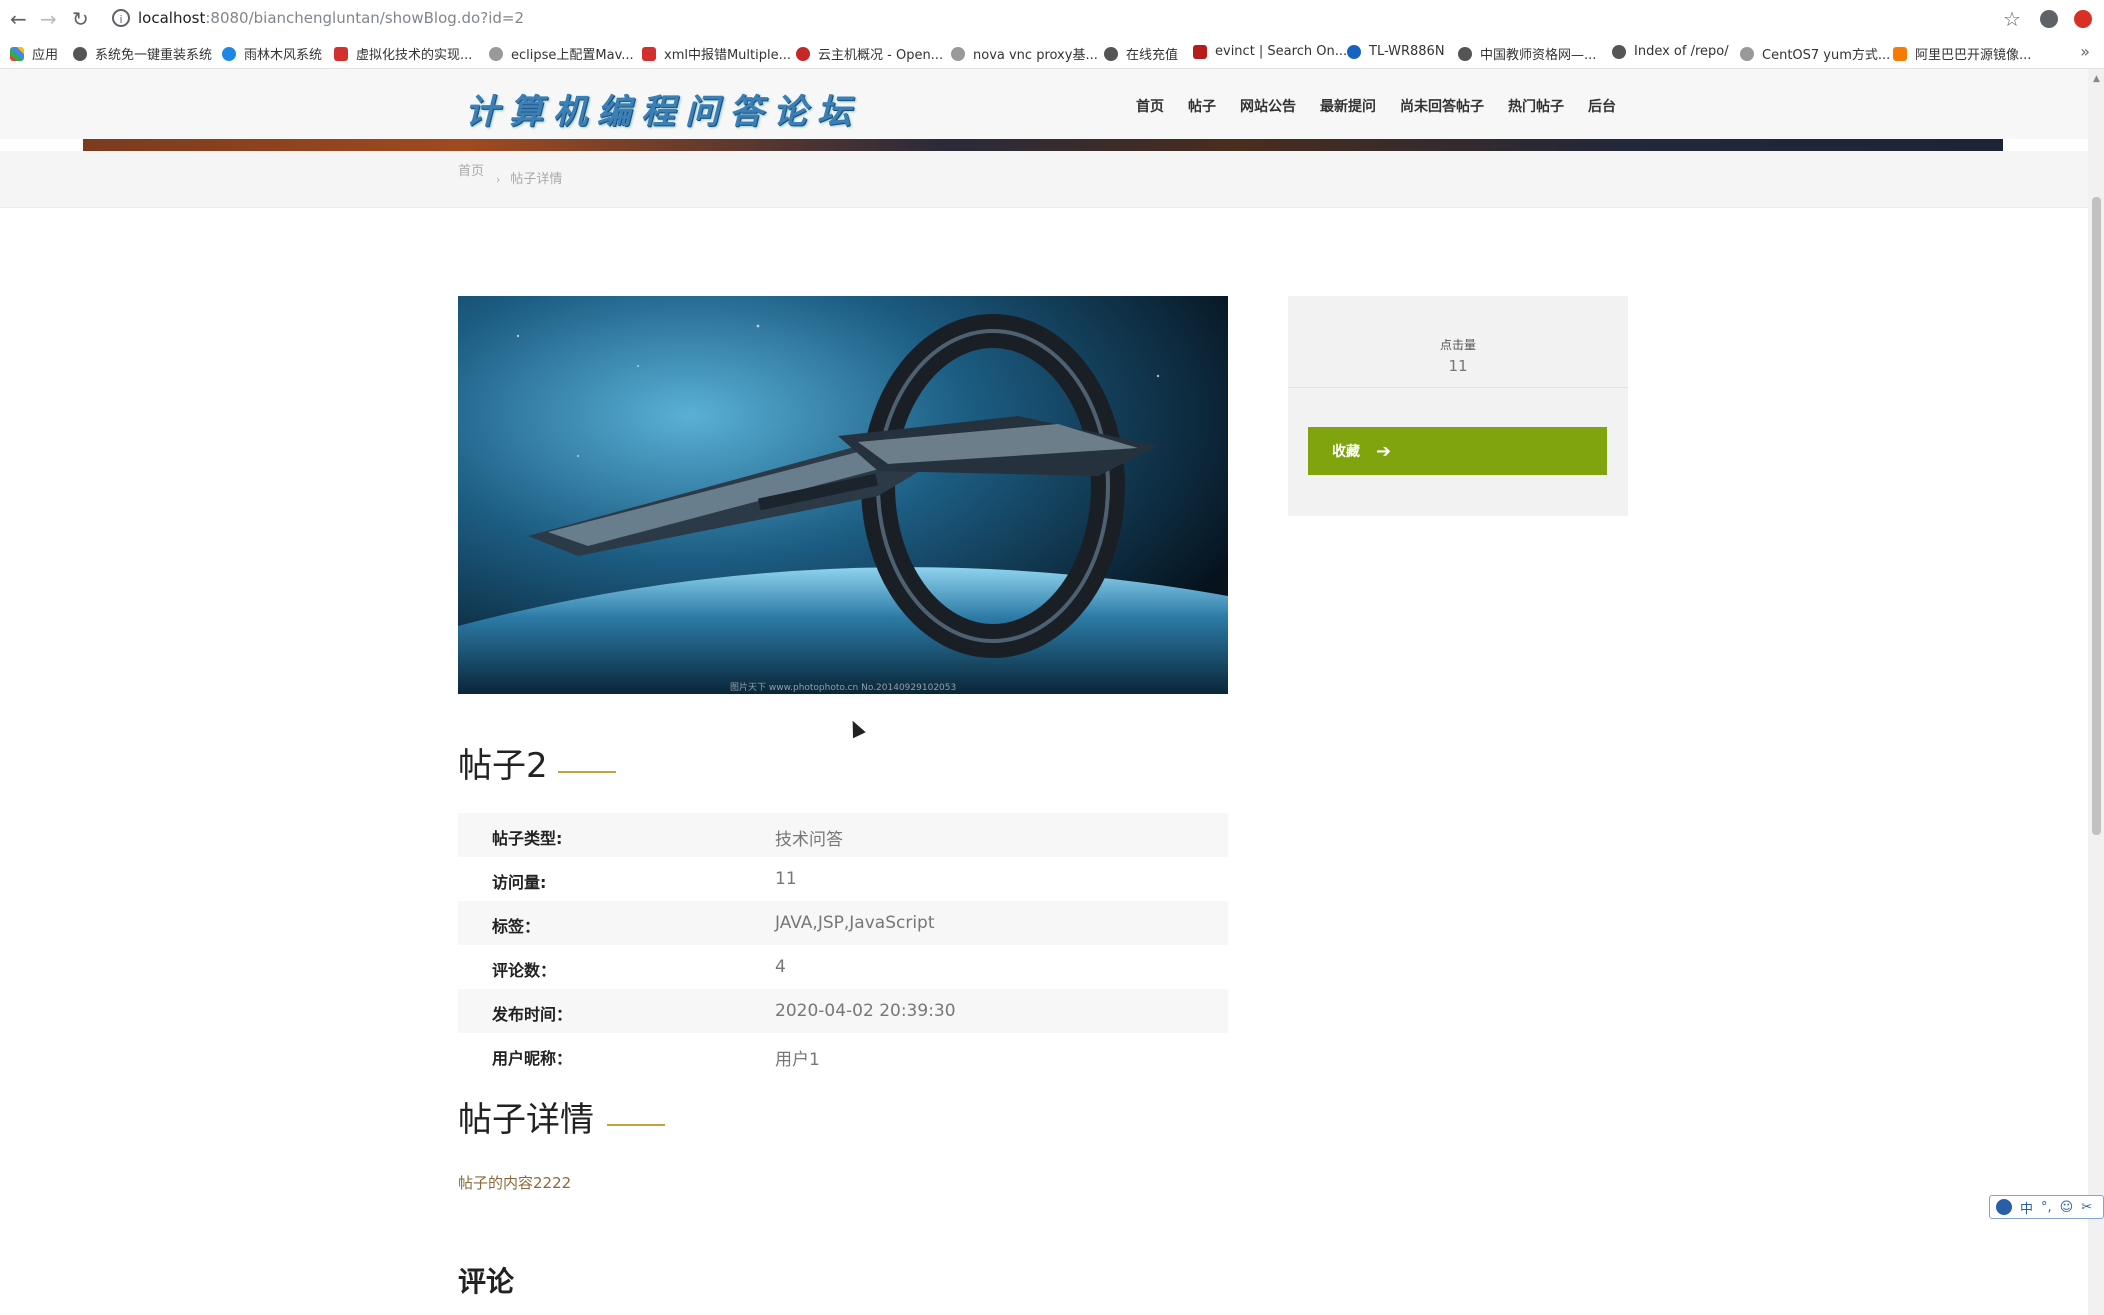  Describe the element at coordinates (786, 879) in the screenshot. I see `info-value: 11` at that location.